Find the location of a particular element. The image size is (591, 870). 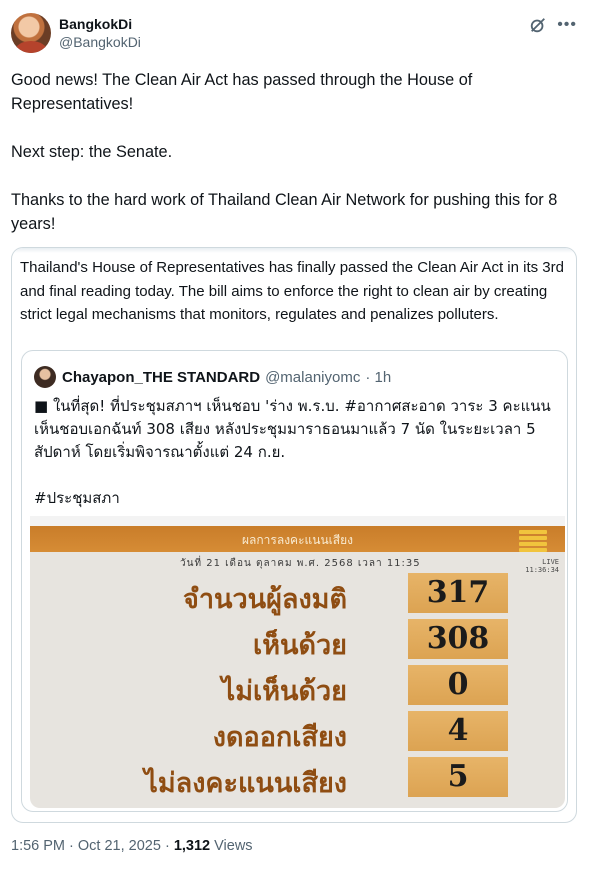

grok-icon is located at coordinates (538, 25).